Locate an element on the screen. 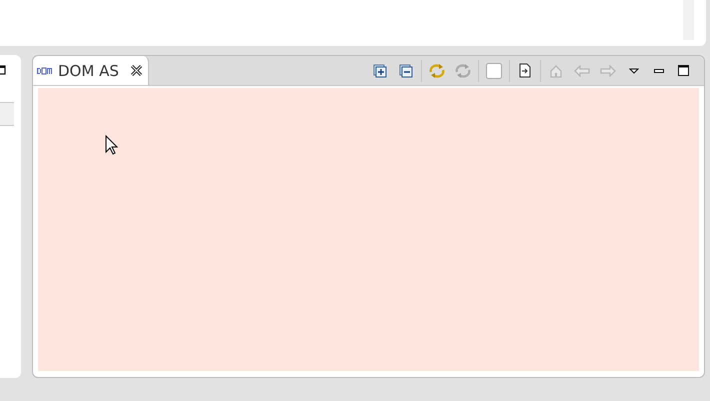 The height and width of the screenshot is (401, 710). home-icon is located at coordinates (556, 71).